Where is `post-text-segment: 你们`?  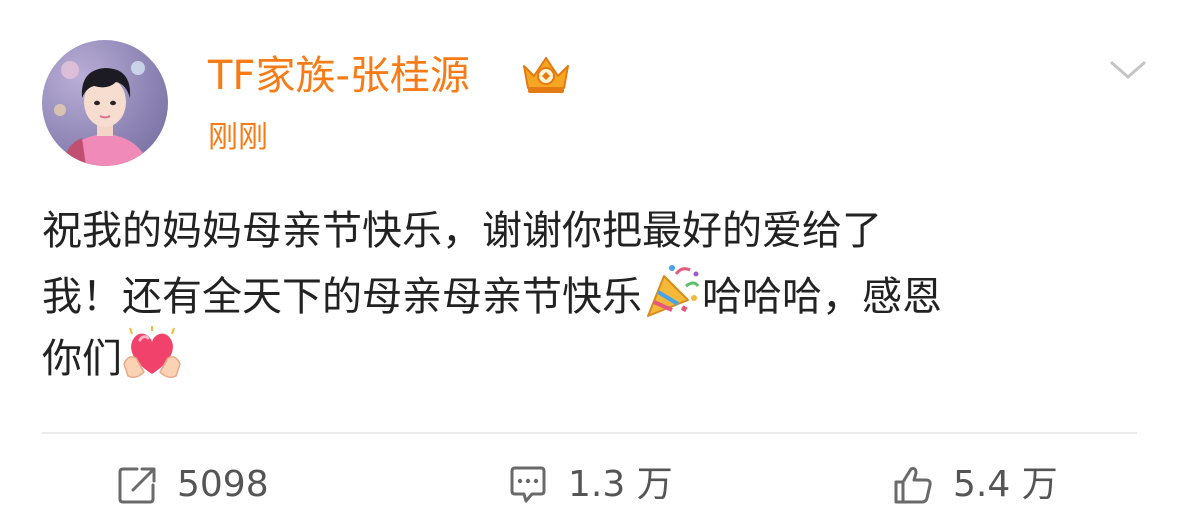 post-text-segment: 你们 is located at coordinates (82, 359).